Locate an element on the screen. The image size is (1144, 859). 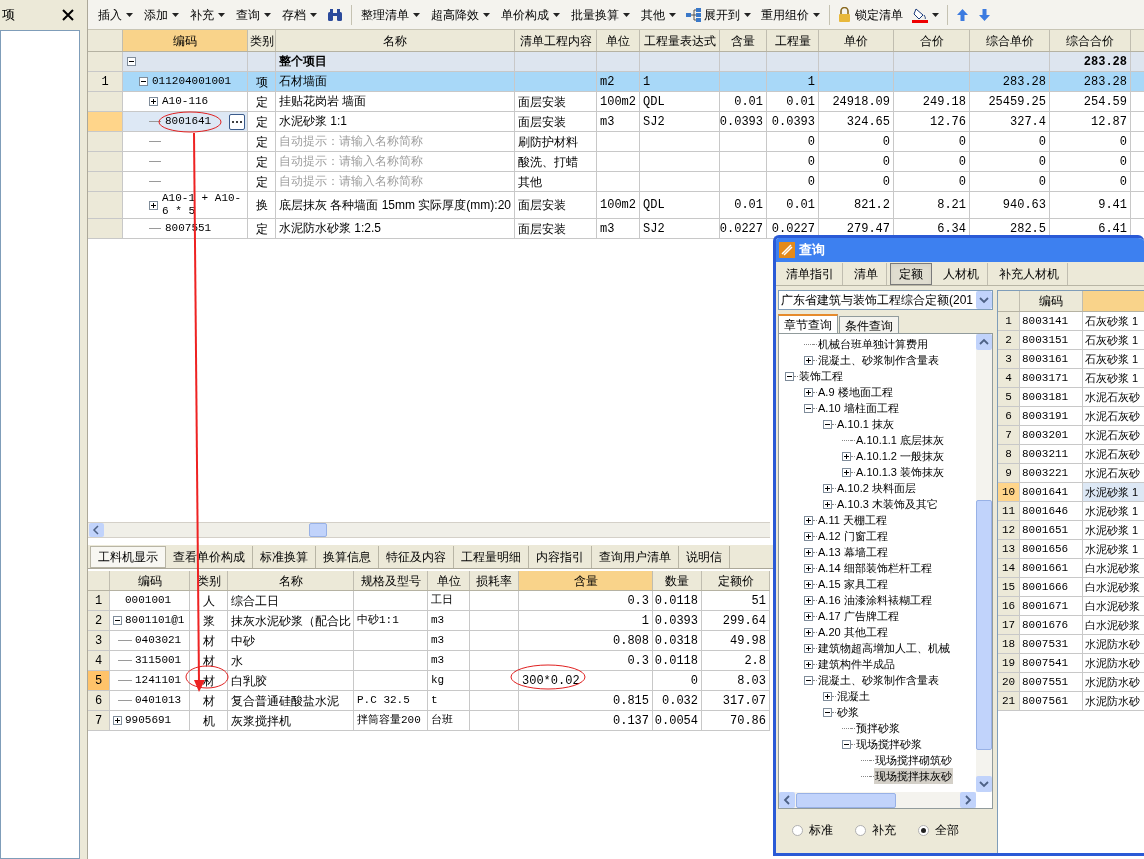
tab: 章节查询 is located at coordinates (808, 323).